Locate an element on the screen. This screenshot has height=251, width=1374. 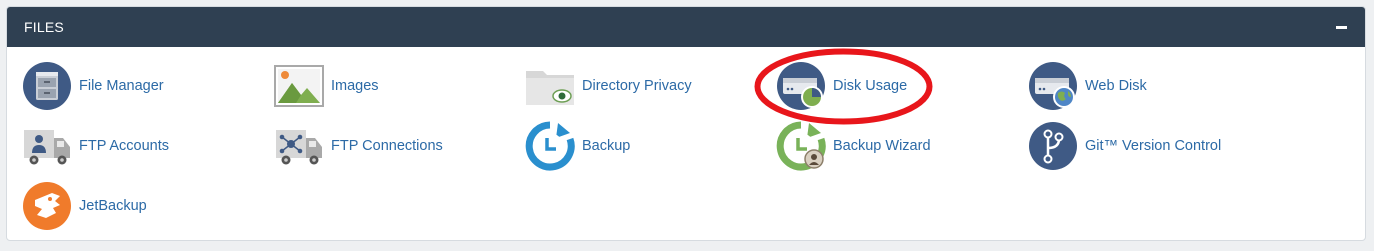
item-disk-usage: Disk Usage is located at coordinates (841, 86).